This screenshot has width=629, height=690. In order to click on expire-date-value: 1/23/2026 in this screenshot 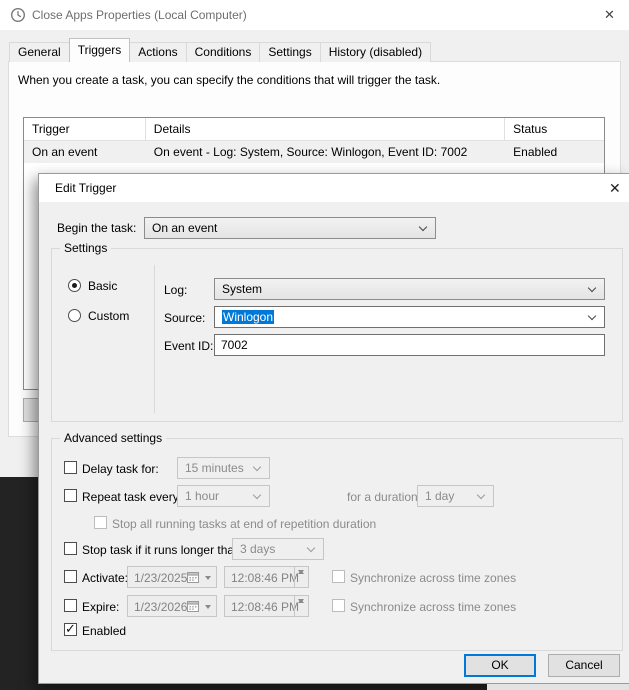, I will do `click(161, 607)`.